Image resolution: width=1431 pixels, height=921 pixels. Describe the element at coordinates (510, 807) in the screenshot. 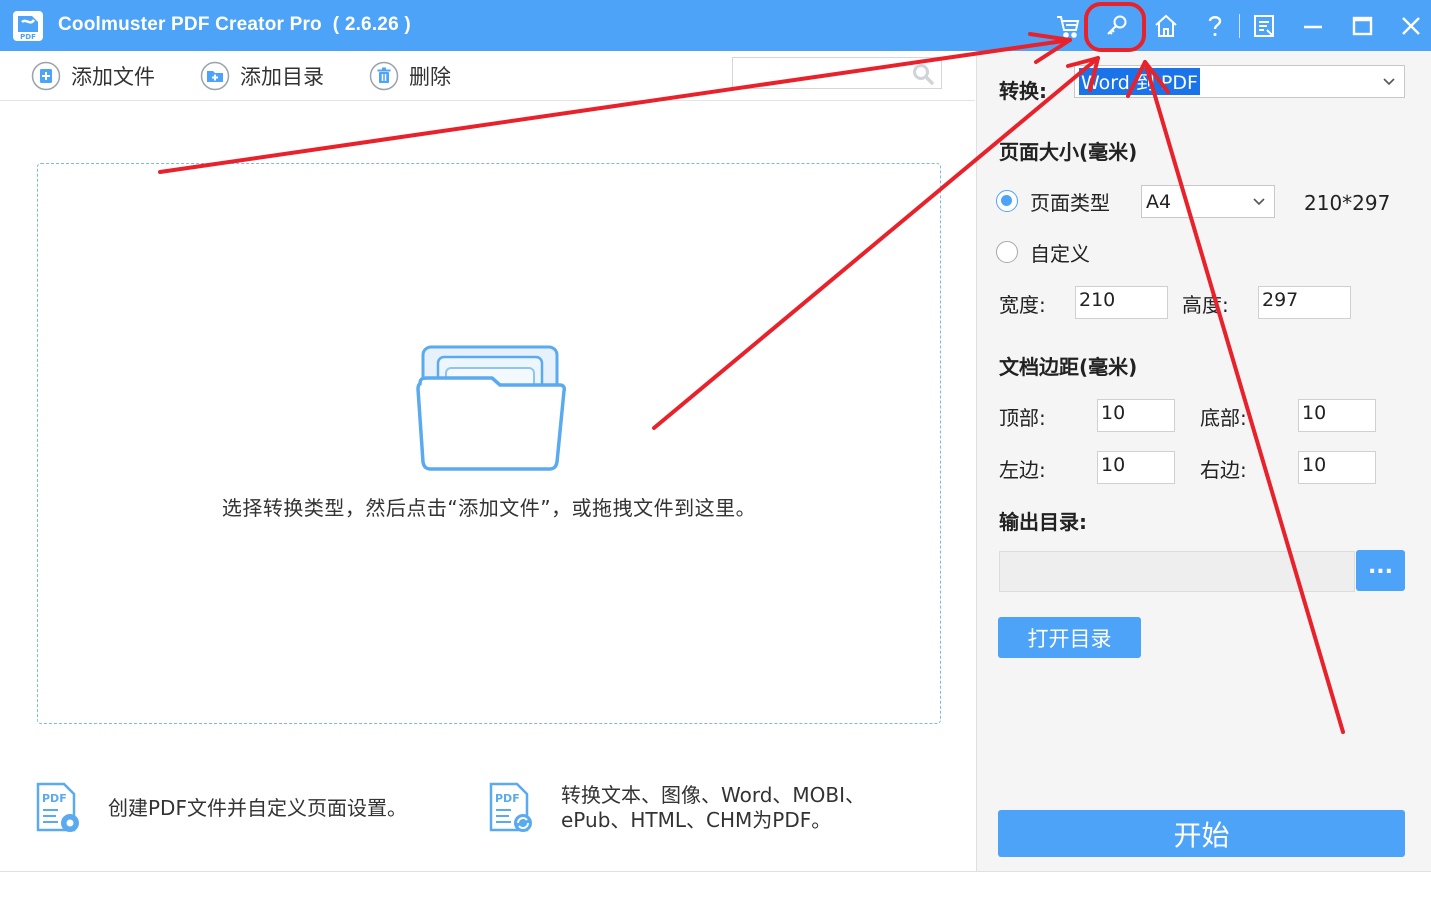

I see `pdf-convert-icon: PDF` at that location.